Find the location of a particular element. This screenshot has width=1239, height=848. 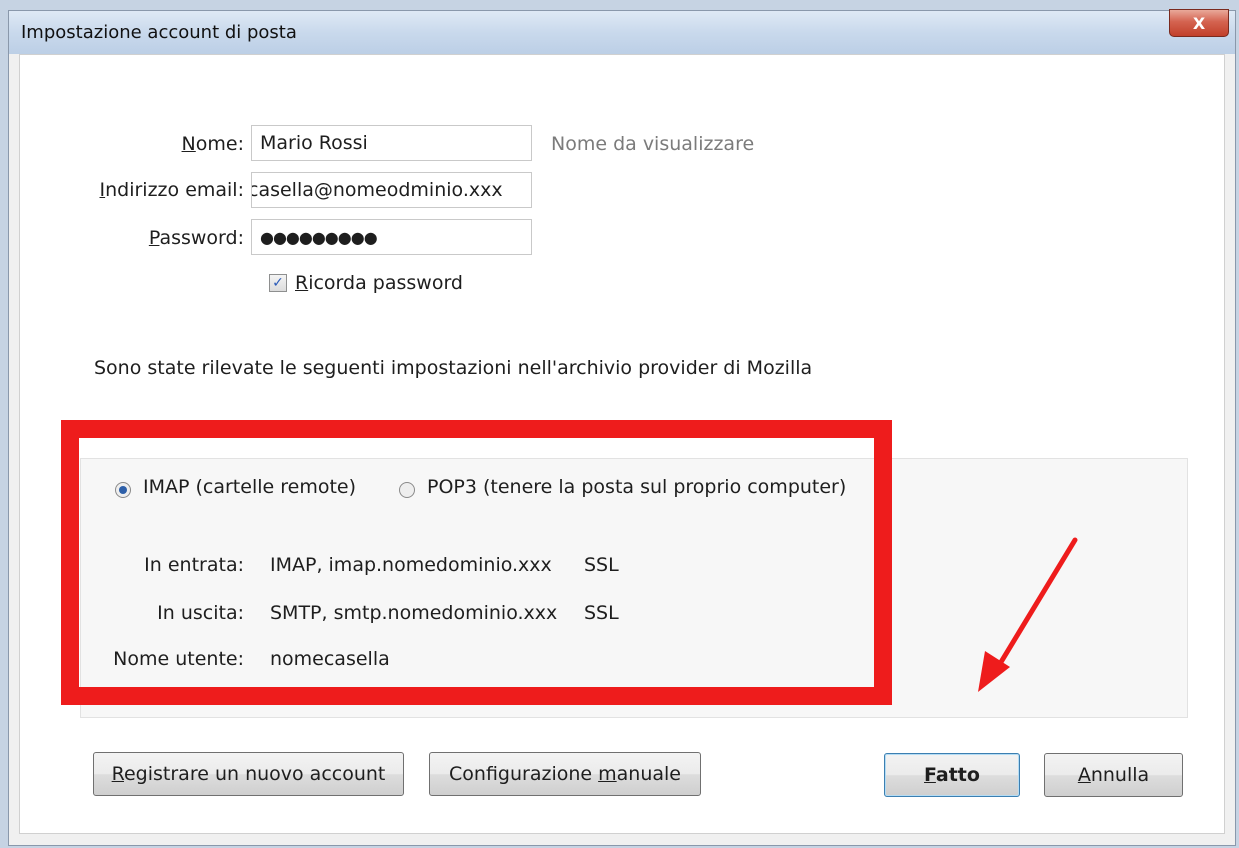

arrow-shaft is located at coordinates (1035, 606).